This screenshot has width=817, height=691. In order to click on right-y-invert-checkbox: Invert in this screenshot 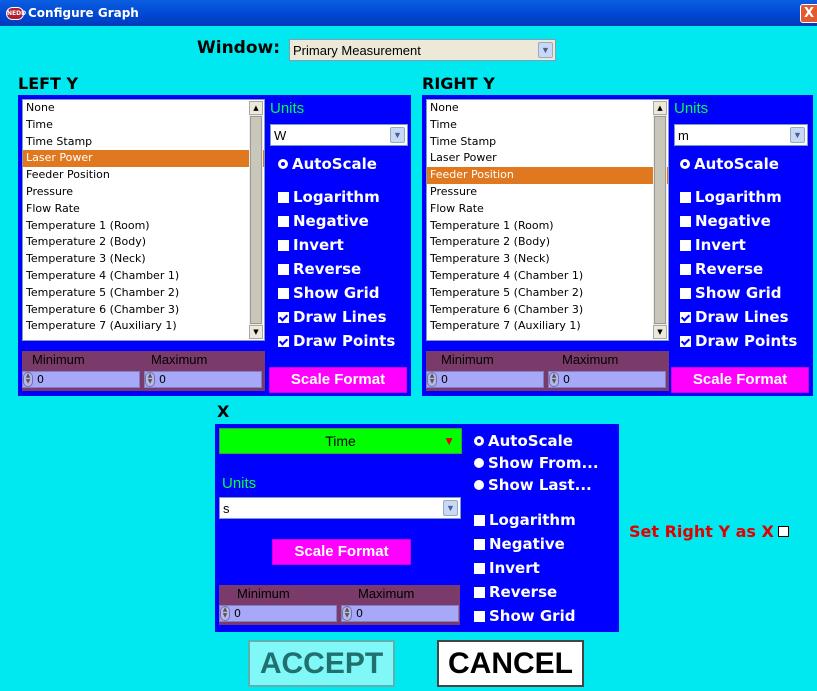, I will do `click(713, 245)`.